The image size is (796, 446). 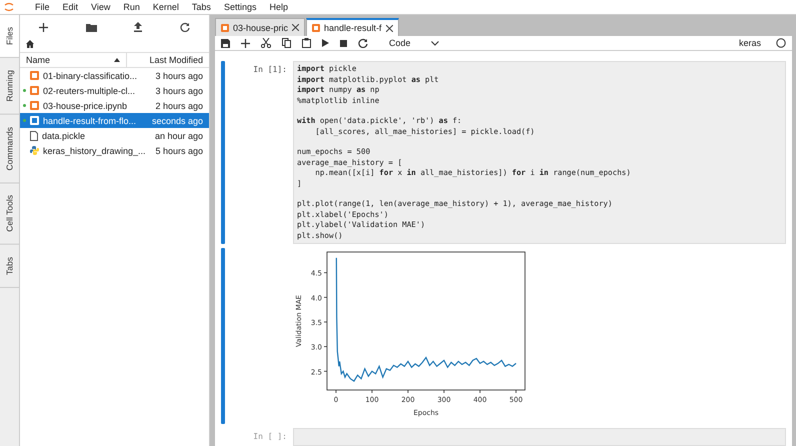 I want to click on file-row: 01-binary-classificatio... 3 hours ago, so click(x=114, y=75).